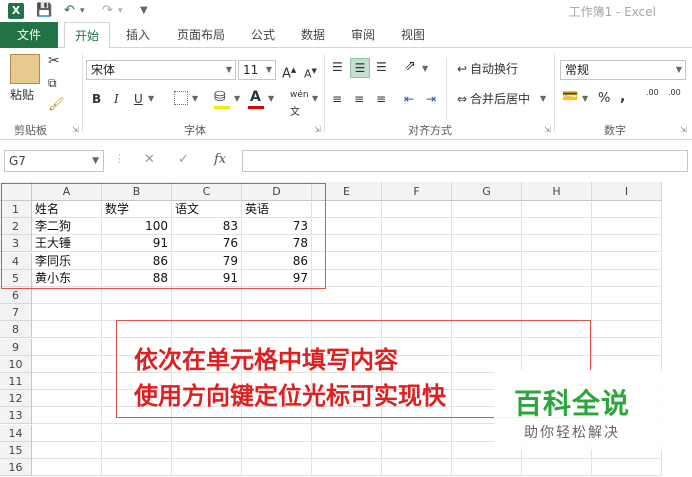  I want to click on cell-d7, so click(277, 313).